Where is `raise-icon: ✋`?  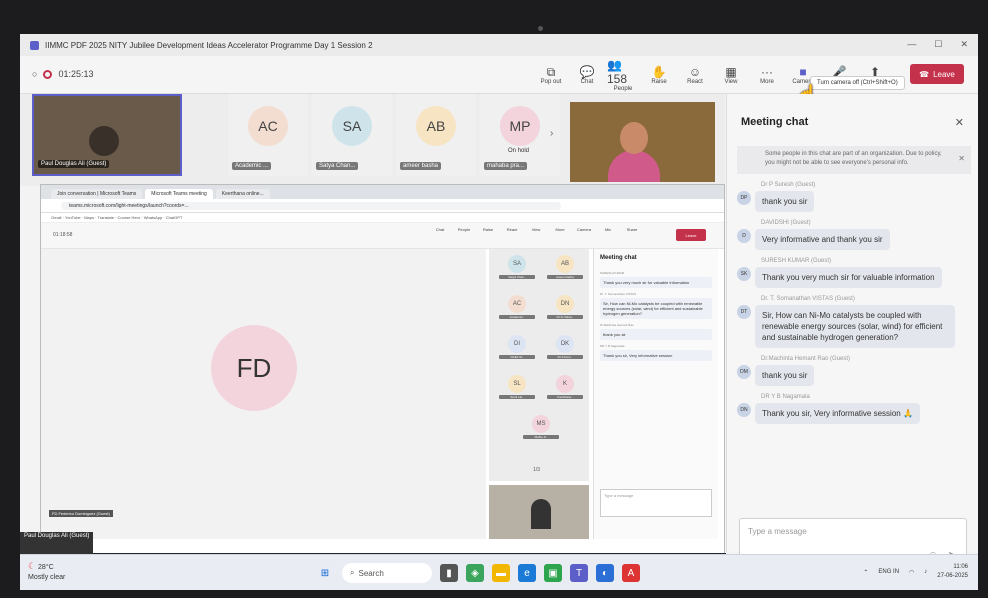 raise-icon: ✋ is located at coordinates (659, 72).